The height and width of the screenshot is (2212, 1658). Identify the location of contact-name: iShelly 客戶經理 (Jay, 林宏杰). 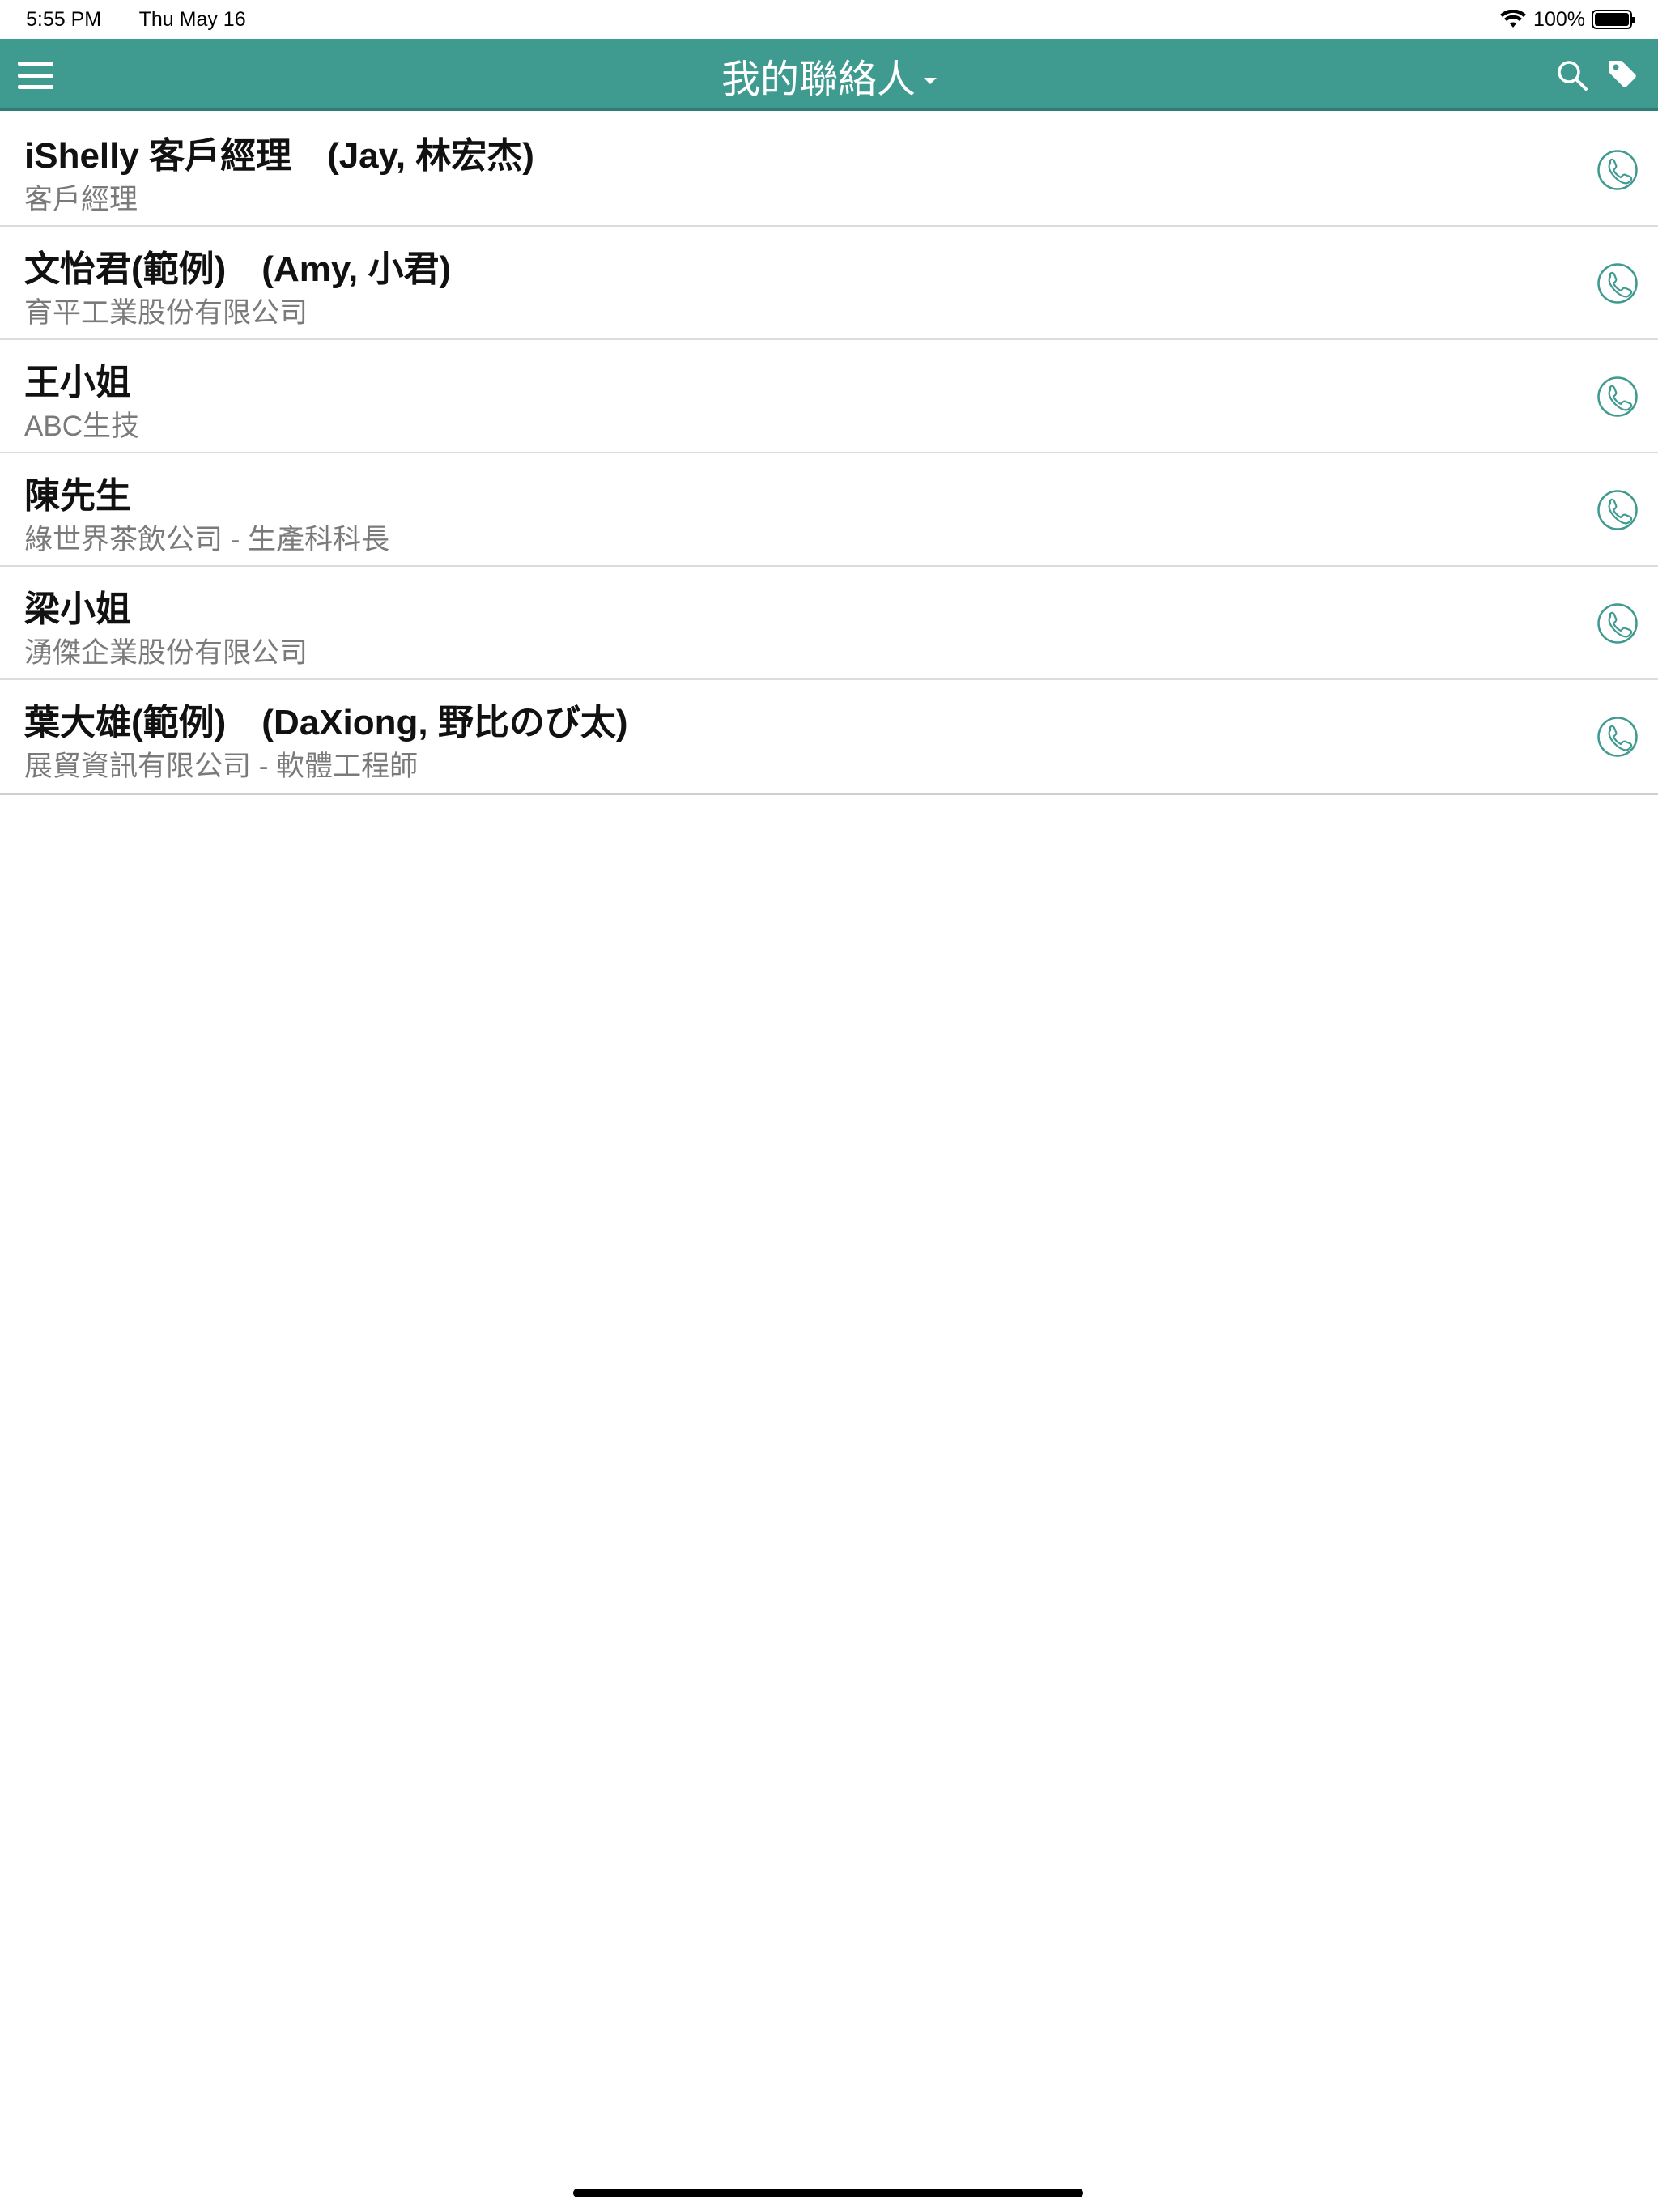
(279, 156).